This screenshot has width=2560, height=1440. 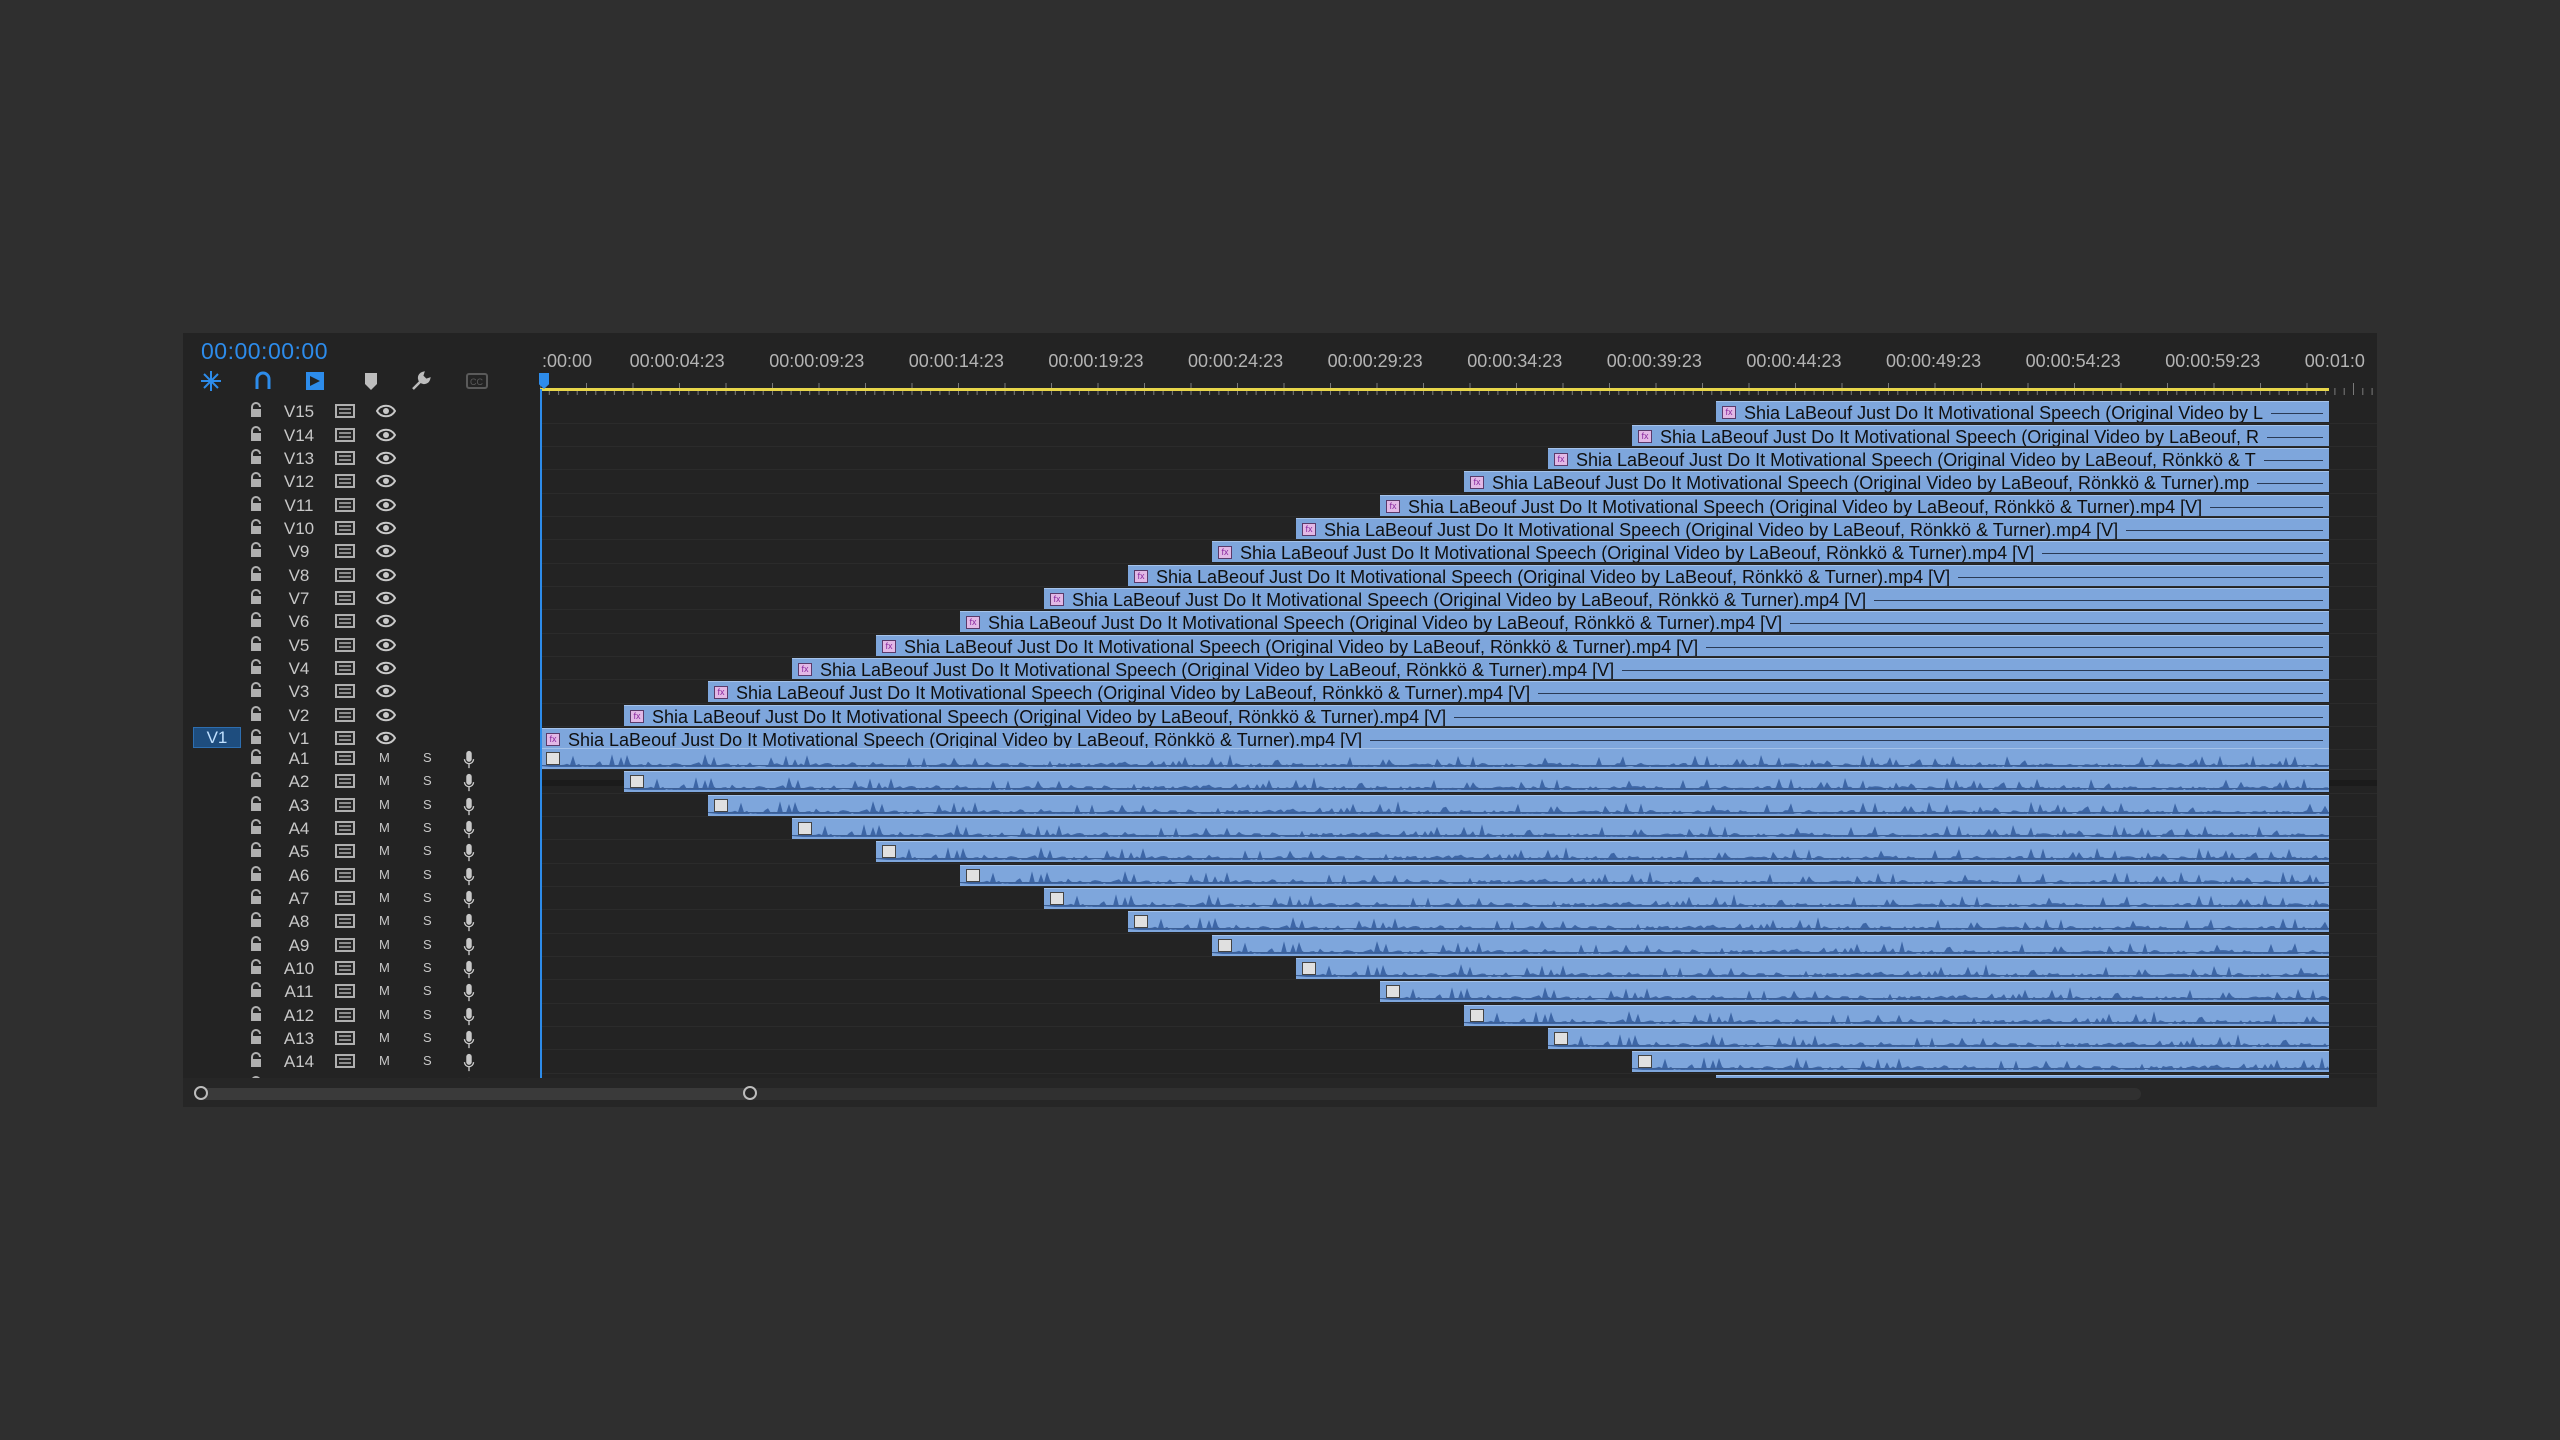 I want to click on scroll-end-handle, so click(x=750, y=1093).